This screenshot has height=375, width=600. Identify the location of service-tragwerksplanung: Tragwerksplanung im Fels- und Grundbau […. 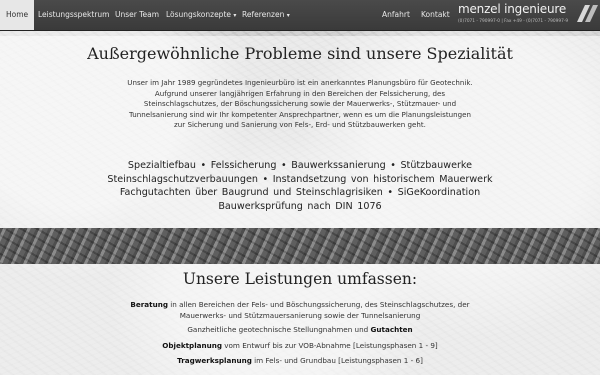
(300, 361).